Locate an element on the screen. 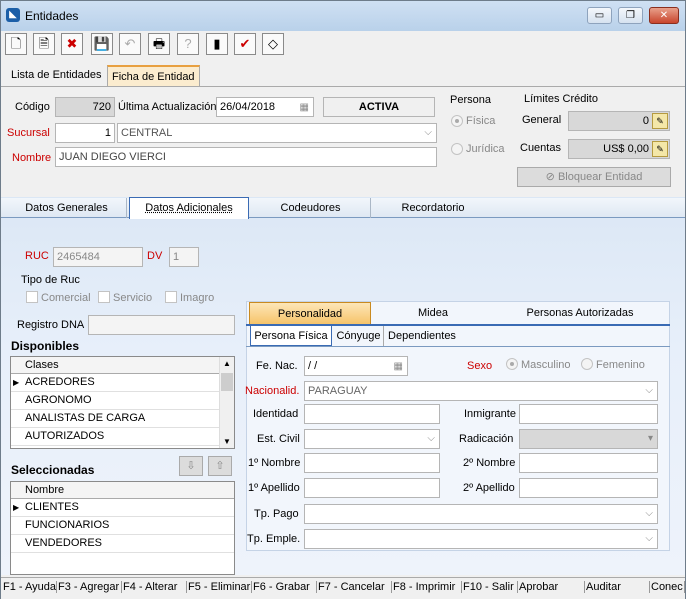 The image size is (686, 599). fkey-button: F6 - Grabar is located at coordinates (285, 587).